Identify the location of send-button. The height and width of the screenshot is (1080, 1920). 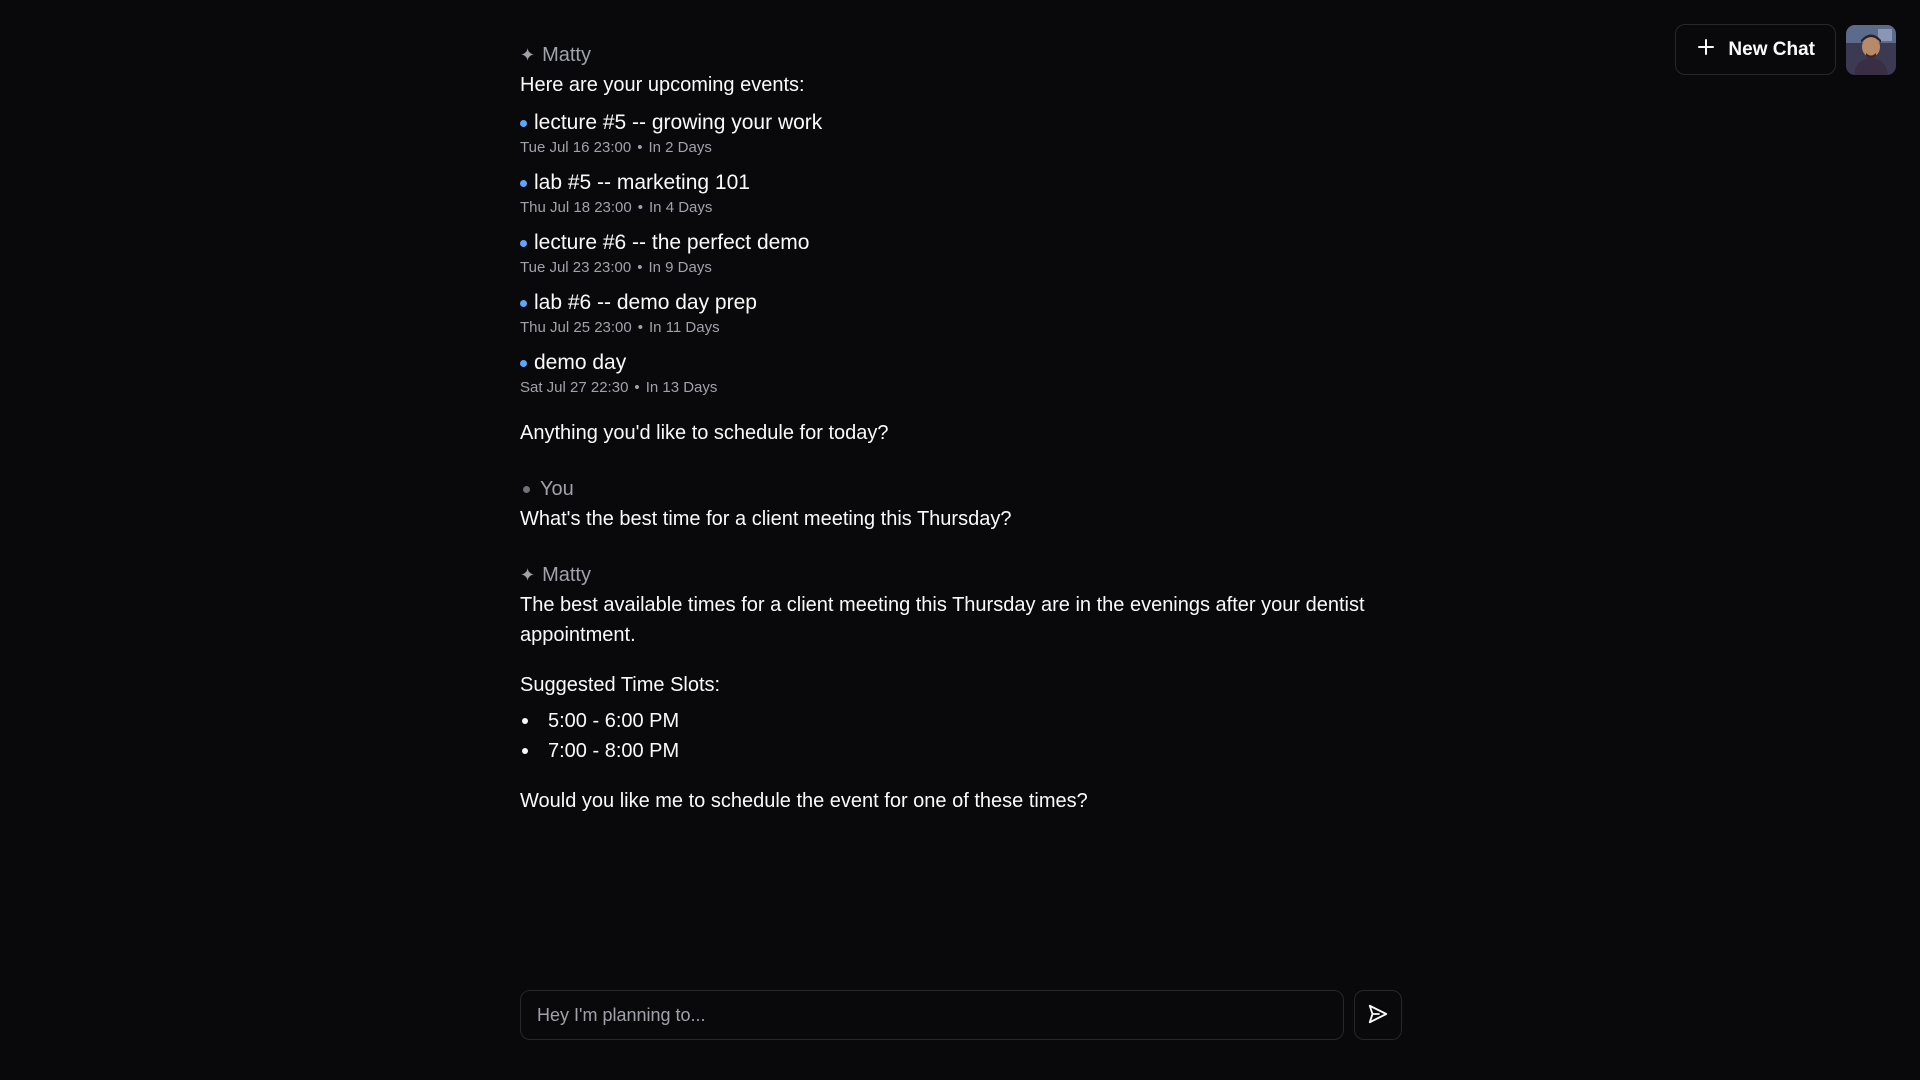
(1378, 1015).